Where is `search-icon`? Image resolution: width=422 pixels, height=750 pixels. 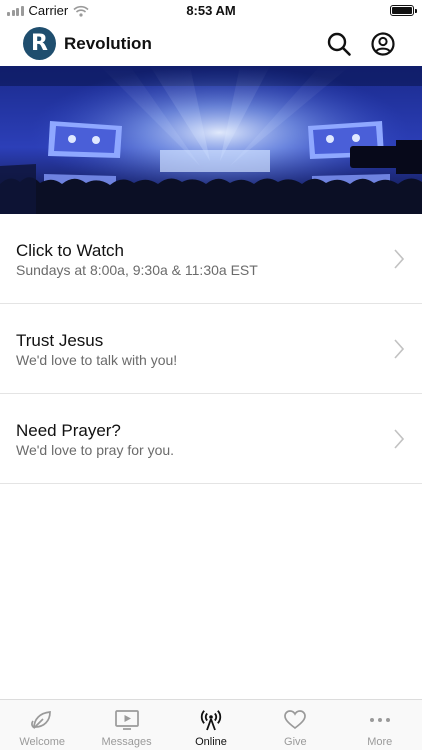
search-icon is located at coordinates (339, 44).